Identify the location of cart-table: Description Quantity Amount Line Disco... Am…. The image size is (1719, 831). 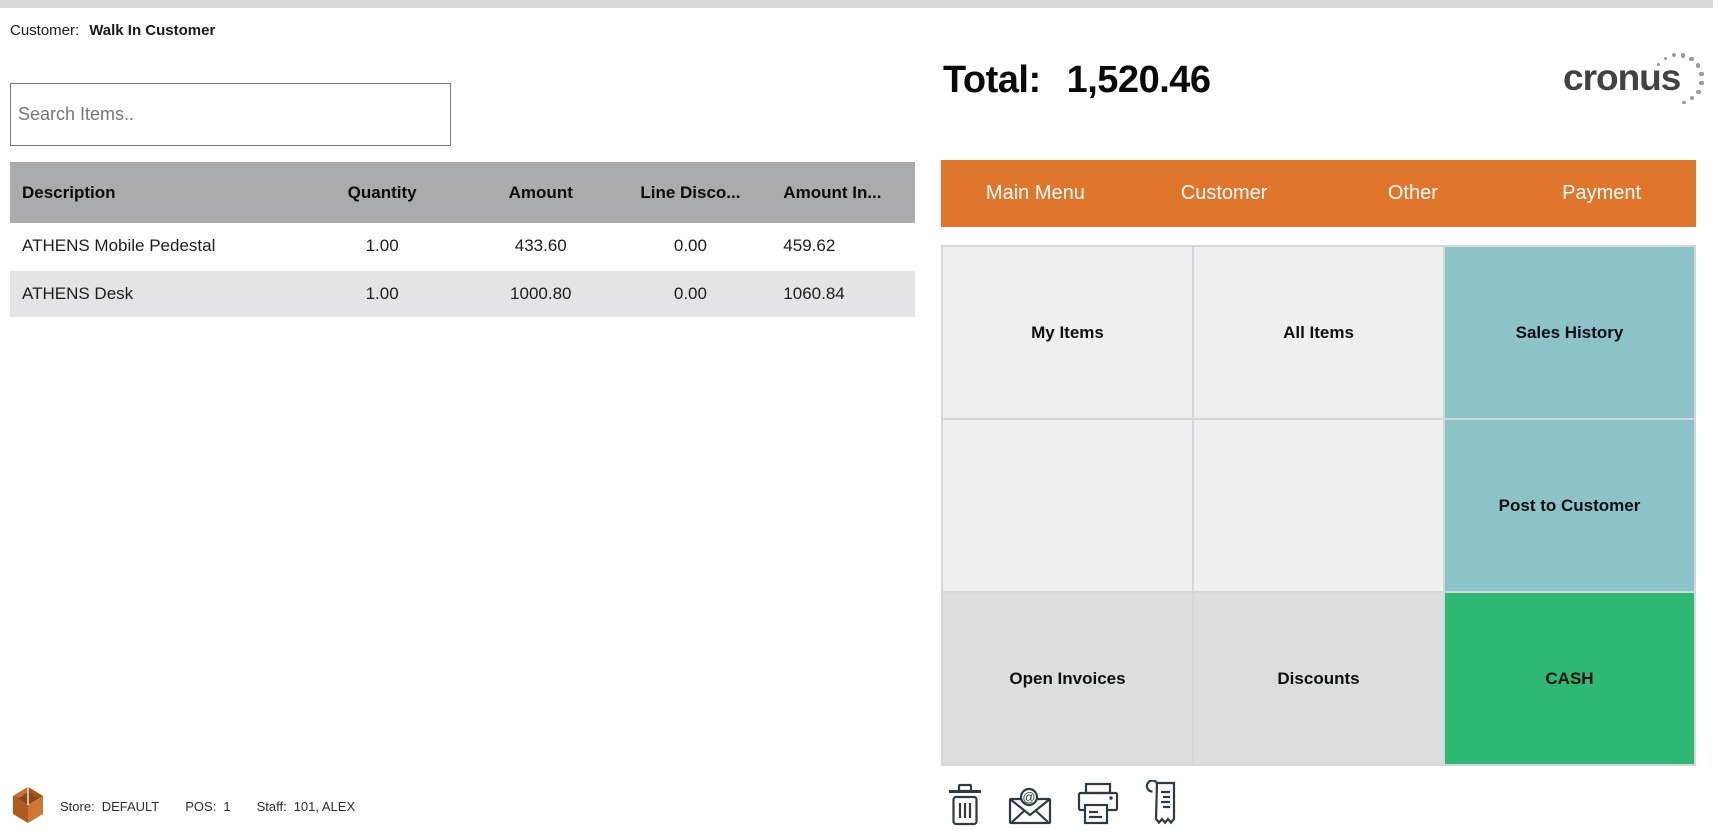
(462, 239).